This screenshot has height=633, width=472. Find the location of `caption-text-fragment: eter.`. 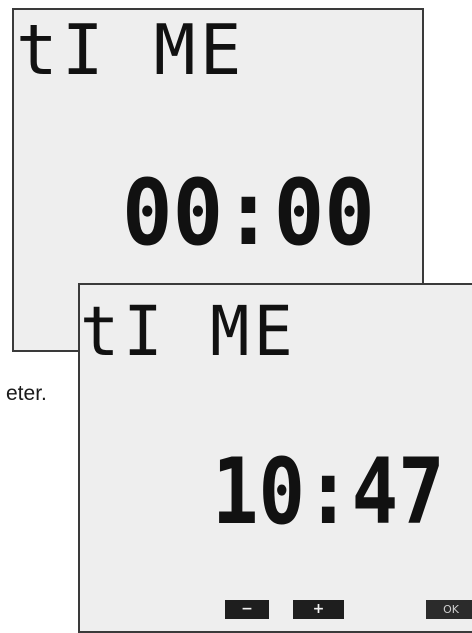

caption-text-fragment: eter. is located at coordinates (26, 393).